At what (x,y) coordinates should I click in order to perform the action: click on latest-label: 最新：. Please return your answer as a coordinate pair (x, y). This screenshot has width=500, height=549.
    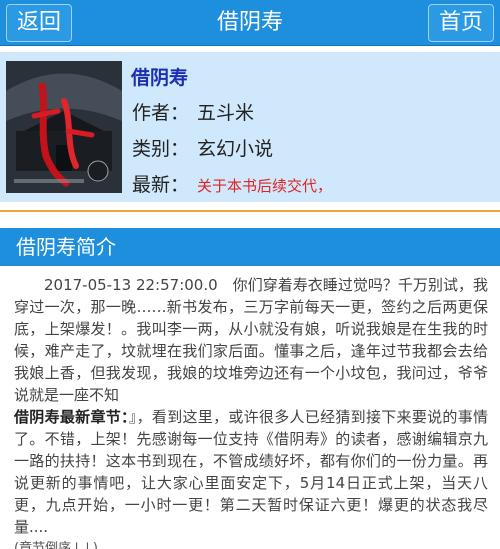
    Looking at the image, I should click on (161, 185).